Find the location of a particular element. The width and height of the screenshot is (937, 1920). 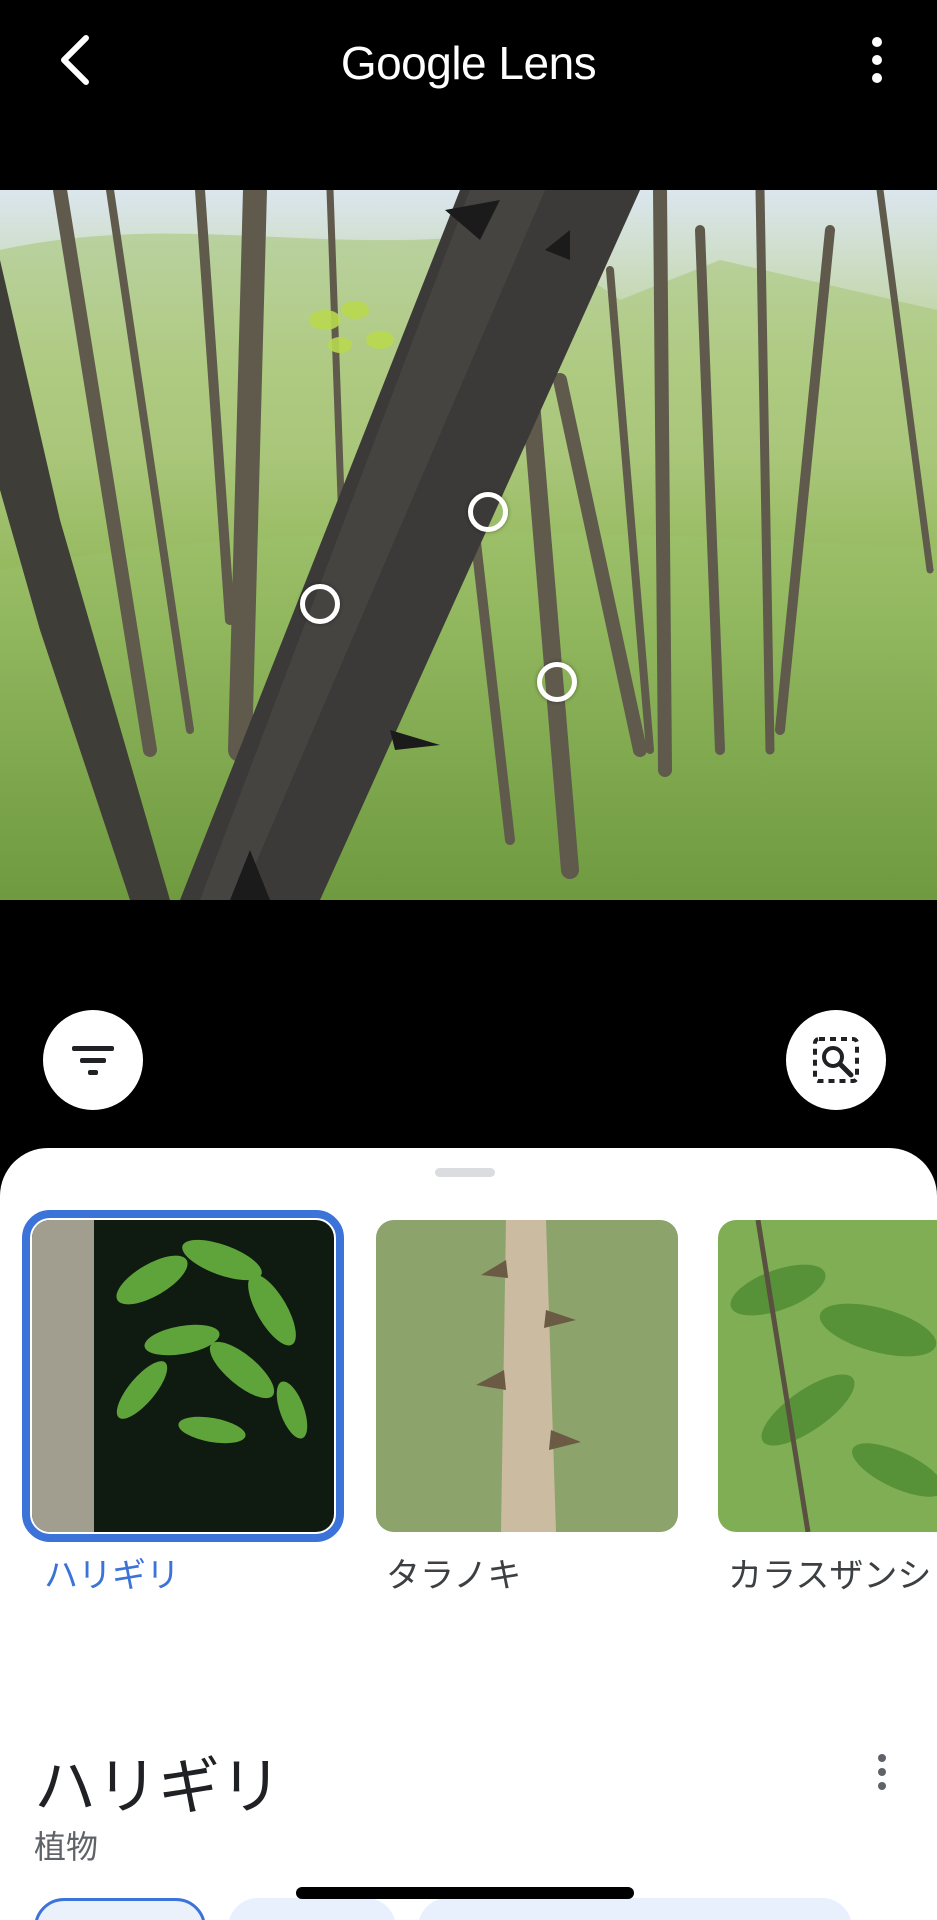

result-card-label: ハリギリ is located at coordinates (112, 1572).